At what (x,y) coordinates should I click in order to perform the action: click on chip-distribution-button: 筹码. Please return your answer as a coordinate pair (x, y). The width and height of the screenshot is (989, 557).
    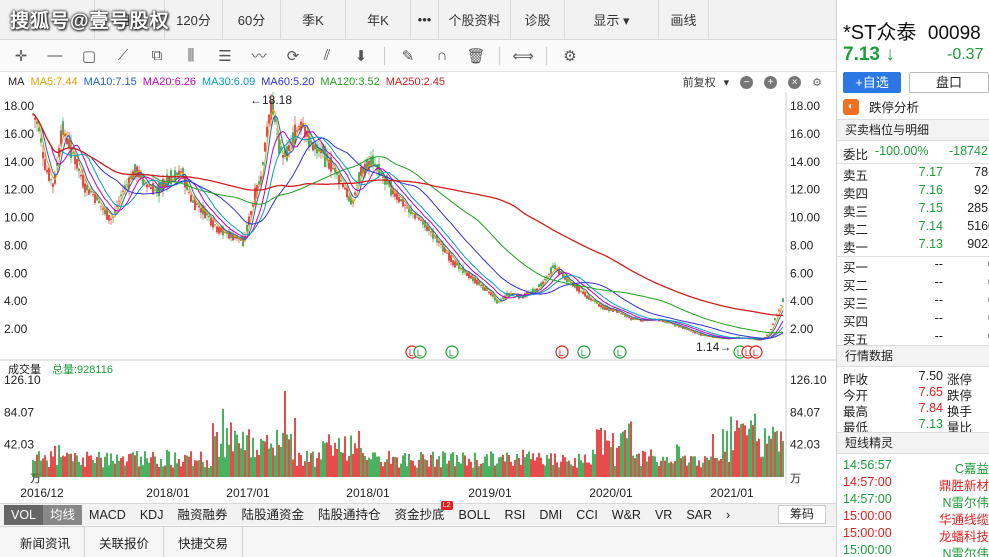
    Looking at the image, I should click on (802, 514).